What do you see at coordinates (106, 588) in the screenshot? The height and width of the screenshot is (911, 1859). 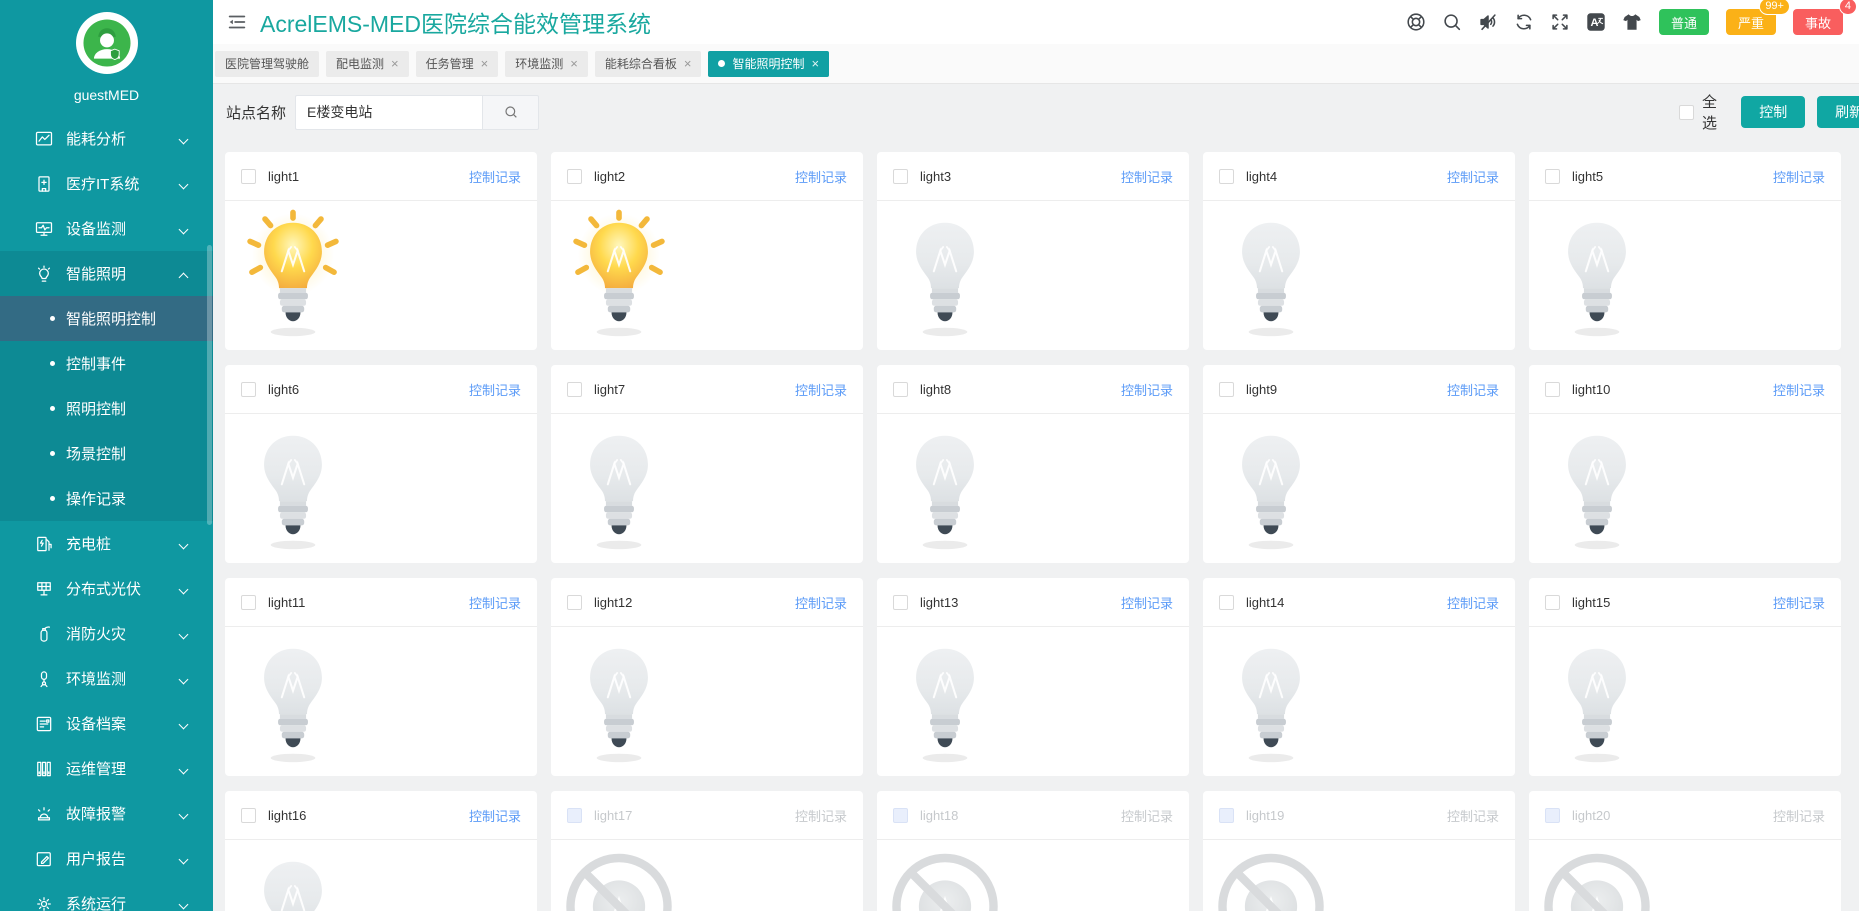 I see `sidebar-item-分布式光伏: 分布式光伏` at bounding box center [106, 588].